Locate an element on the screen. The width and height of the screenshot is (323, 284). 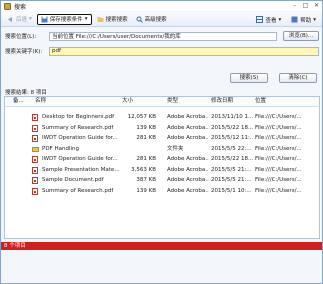
cell-size: 12,057 KB is located at coordinates (141, 117).